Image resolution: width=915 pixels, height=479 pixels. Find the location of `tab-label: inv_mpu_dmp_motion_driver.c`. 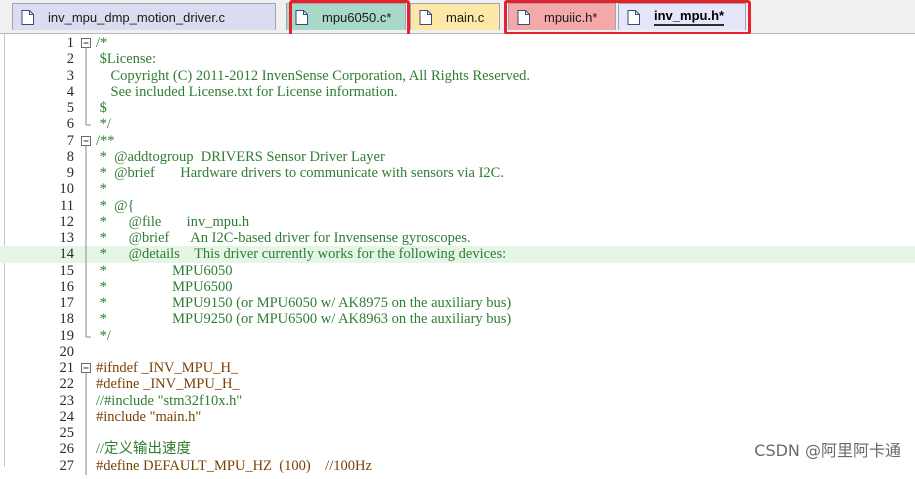

tab-label: inv_mpu_dmp_motion_driver.c is located at coordinates (137, 17).